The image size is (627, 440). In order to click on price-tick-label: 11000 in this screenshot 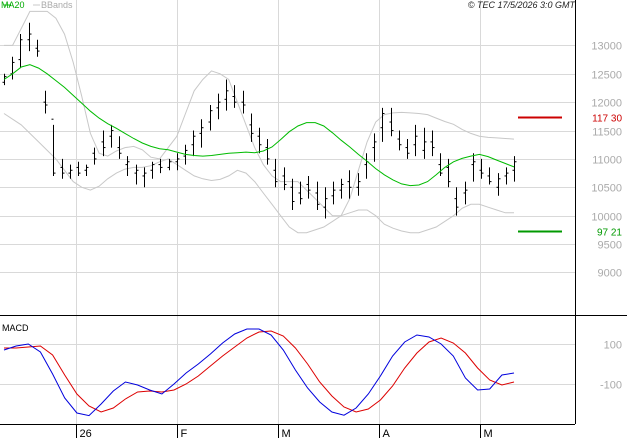, I will do `click(607, 161)`.